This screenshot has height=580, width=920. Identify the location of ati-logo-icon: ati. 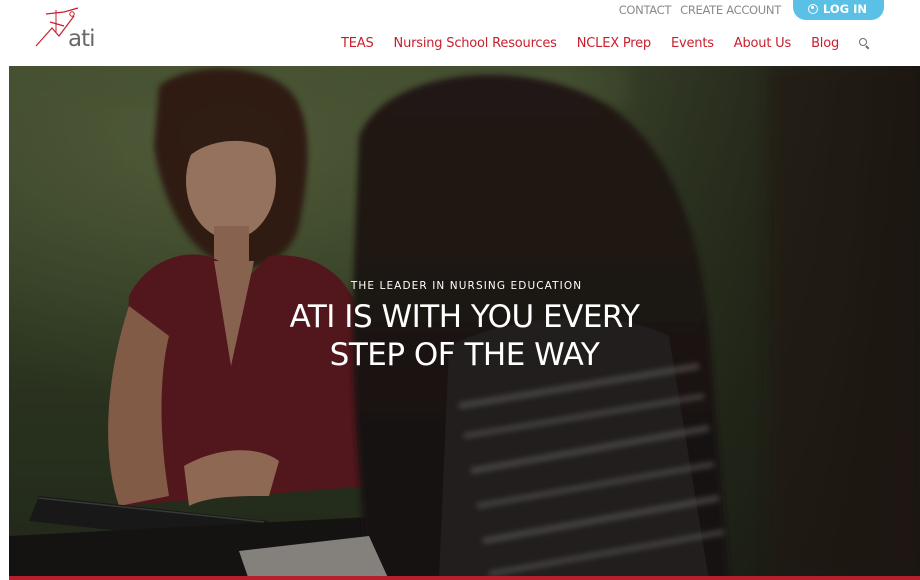
(65, 28).